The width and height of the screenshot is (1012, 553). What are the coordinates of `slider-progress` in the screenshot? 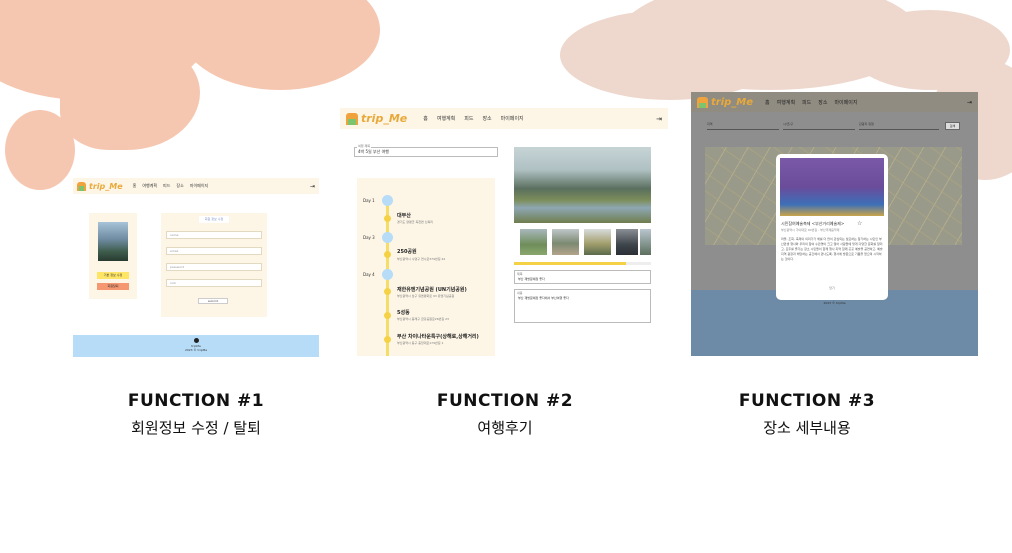 It's located at (582, 263).